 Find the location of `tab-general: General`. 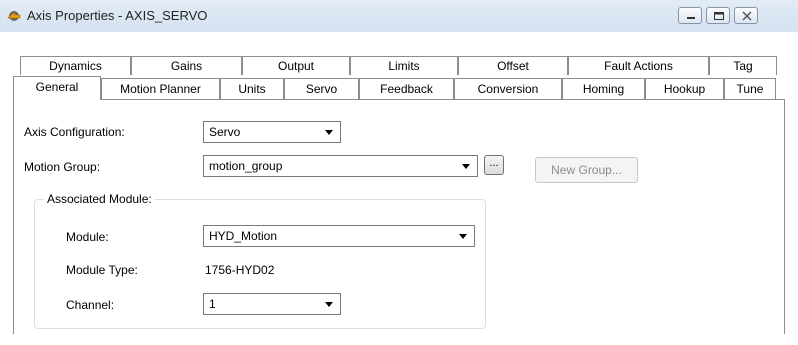

tab-general: General is located at coordinates (57, 88).